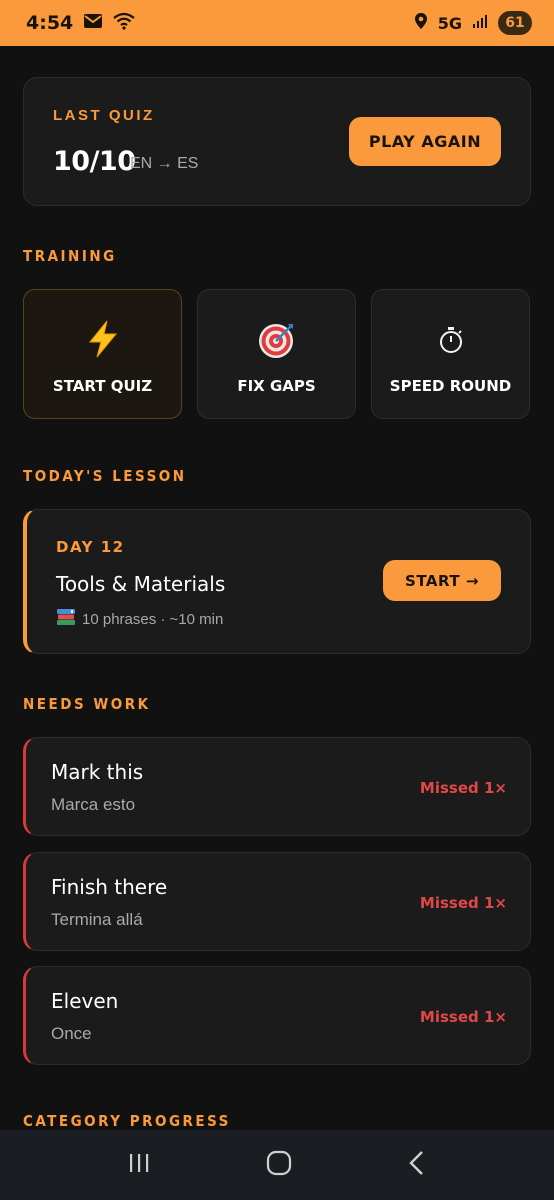 This screenshot has height=1200, width=554. Describe the element at coordinates (276, 340) in the screenshot. I see `target-icon` at that location.